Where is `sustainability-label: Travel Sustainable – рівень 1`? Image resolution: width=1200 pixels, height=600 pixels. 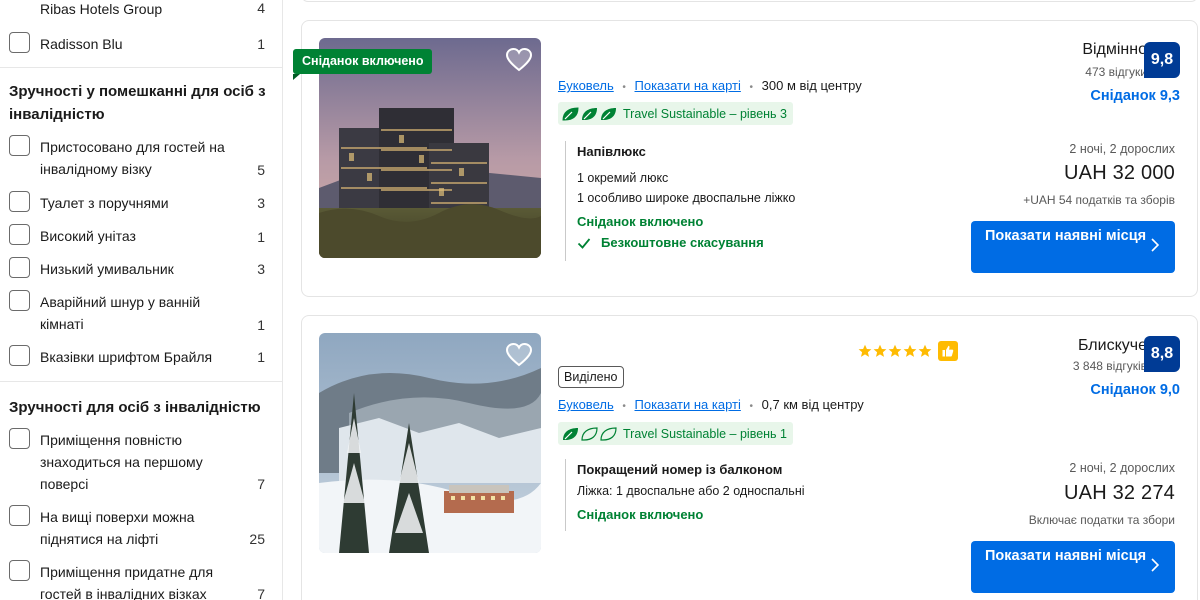
sustainability-label: Travel Sustainable – рівень 1 is located at coordinates (705, 433).